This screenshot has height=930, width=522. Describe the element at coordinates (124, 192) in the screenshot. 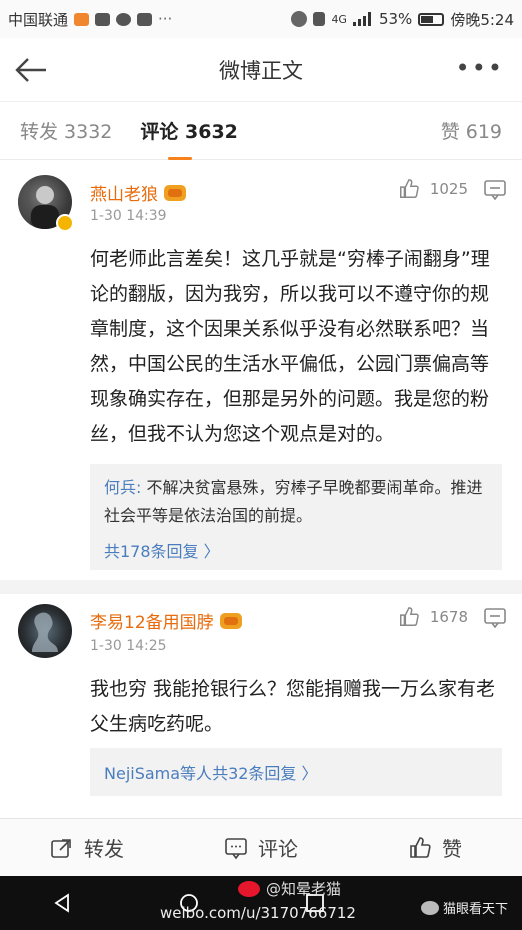

I see `username: 燕山老狼` at that location.